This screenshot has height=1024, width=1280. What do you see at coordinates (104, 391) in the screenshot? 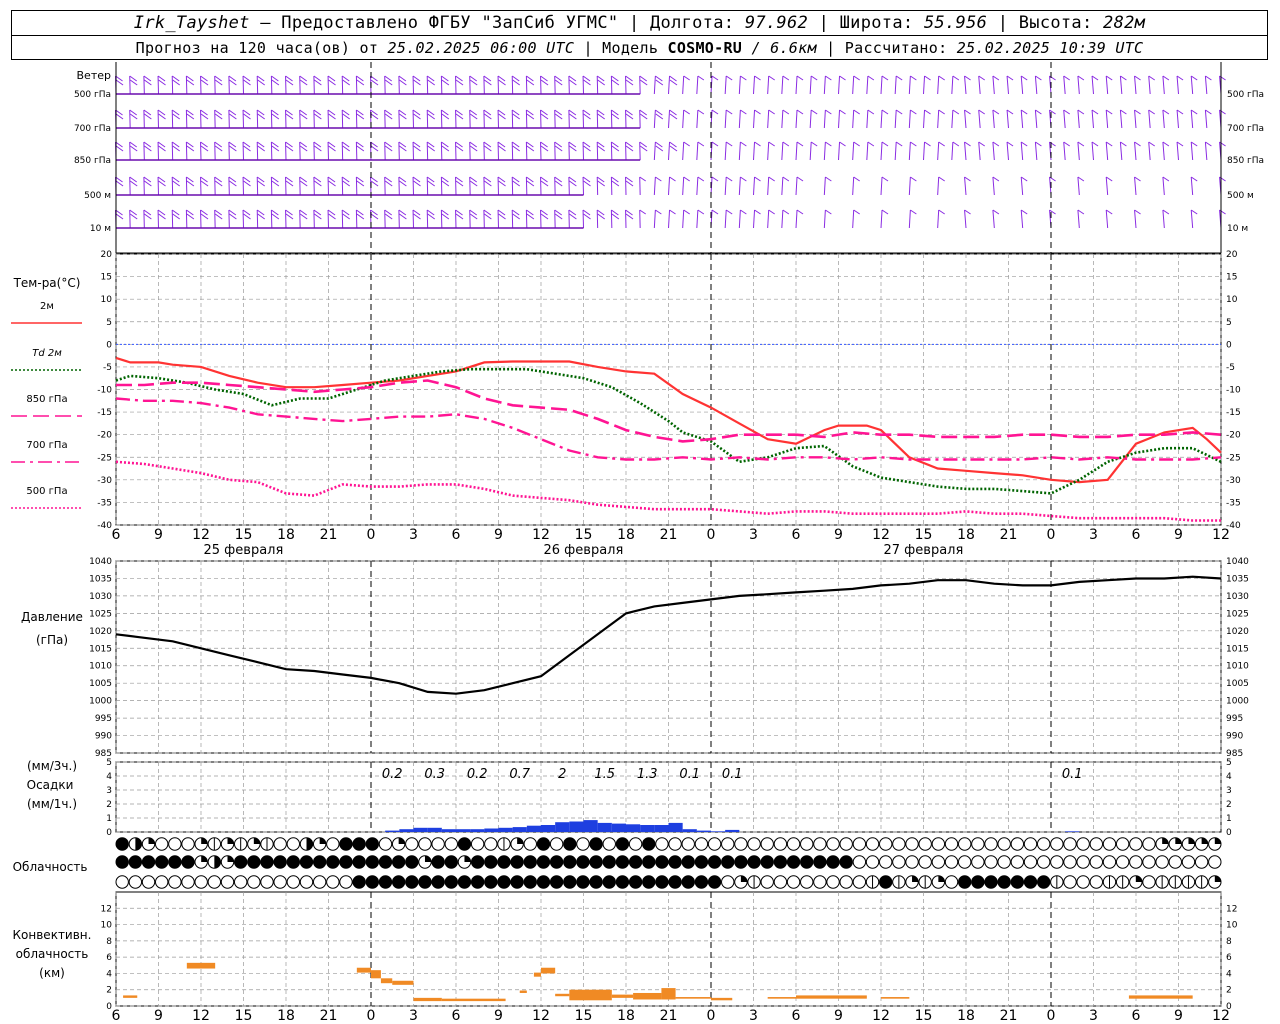
I see `temp-ytick-left: -10` at bounding box center [104, 391].